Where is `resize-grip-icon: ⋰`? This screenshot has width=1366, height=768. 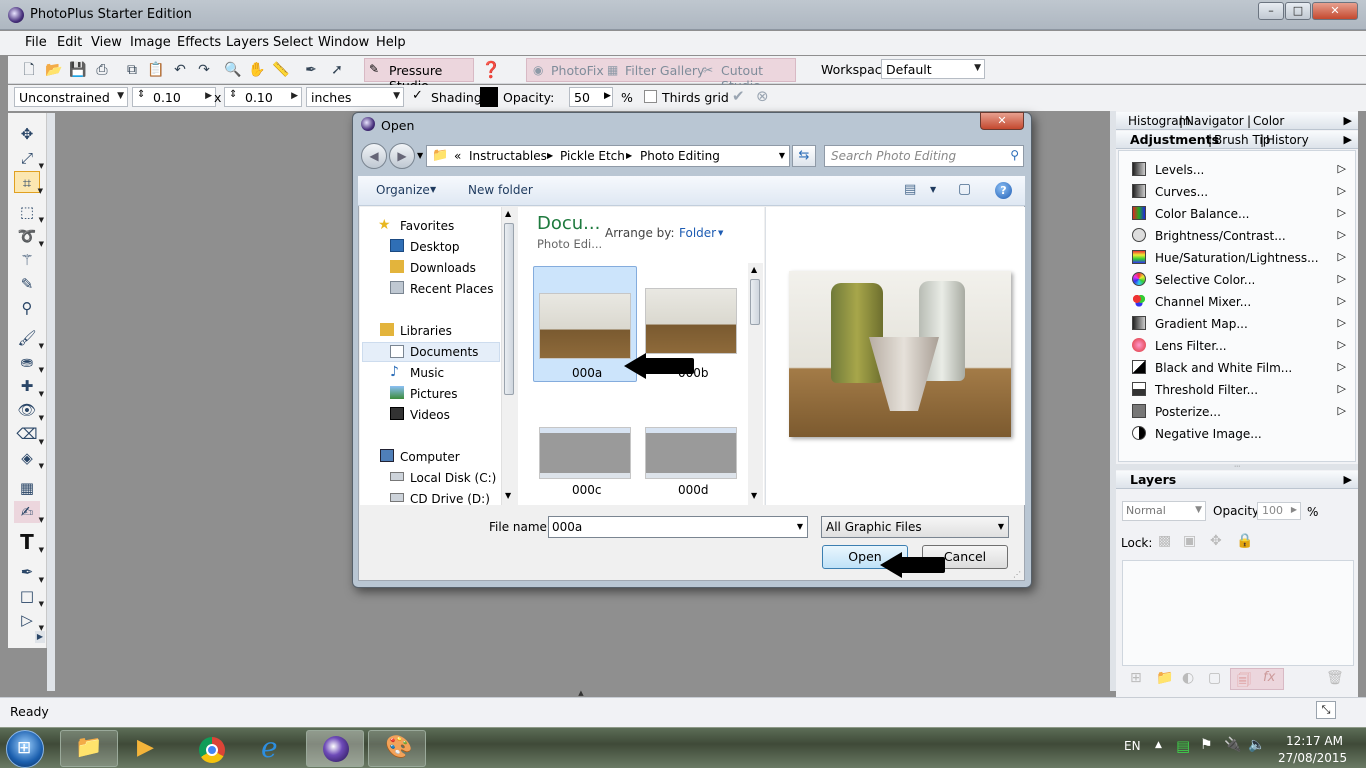 resize-grip-icon: ⋰ is located at coordinates (1017, 574).